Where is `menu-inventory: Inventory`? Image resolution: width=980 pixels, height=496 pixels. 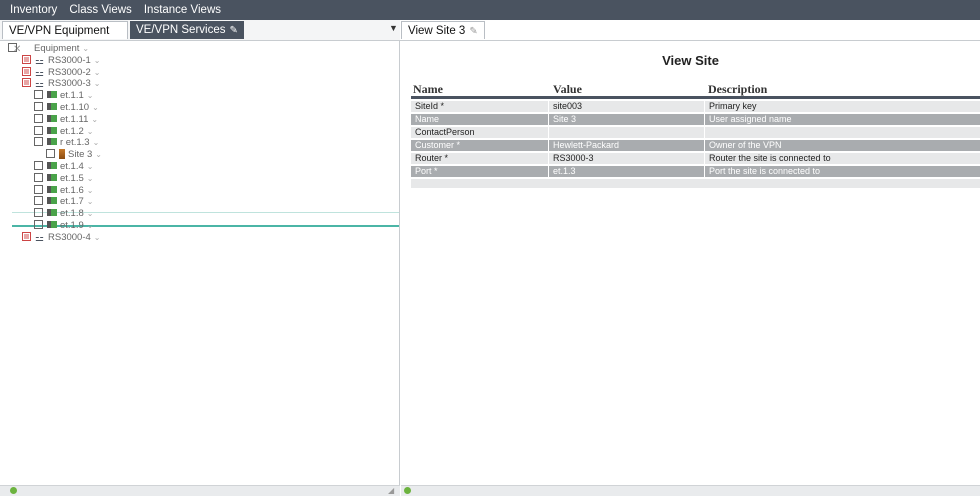
menu-inventory: Inventory is located at coordinates (33, 10).